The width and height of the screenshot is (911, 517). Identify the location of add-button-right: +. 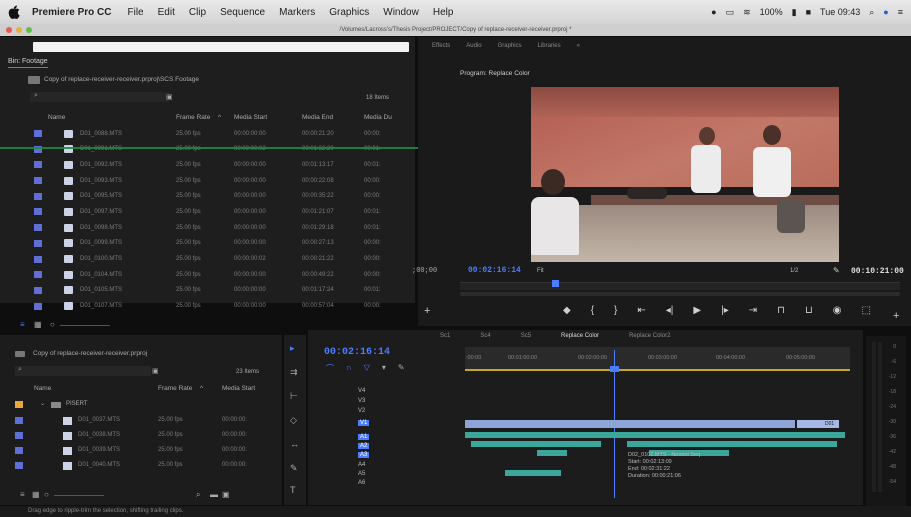
(896, 316).